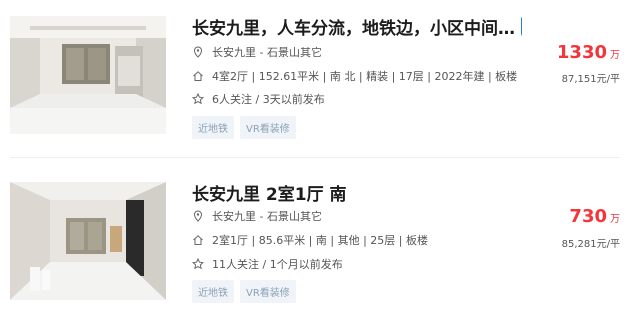 This screenshot has height=312, width=640. I want to click on listing-follow: 11人关注 / 1个月以前发布, so click(267, 264).